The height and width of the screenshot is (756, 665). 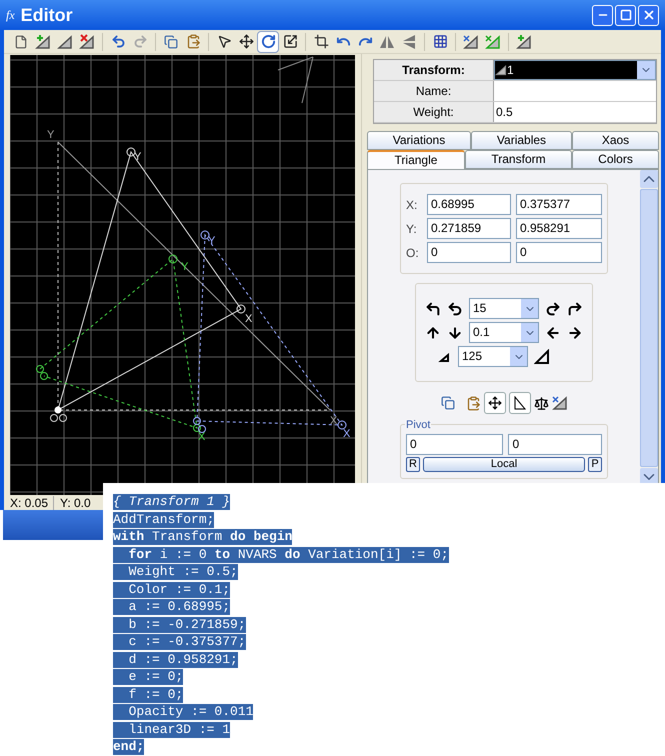 I want to click on rotate-left-90-icon, so click(x=433, y=308).